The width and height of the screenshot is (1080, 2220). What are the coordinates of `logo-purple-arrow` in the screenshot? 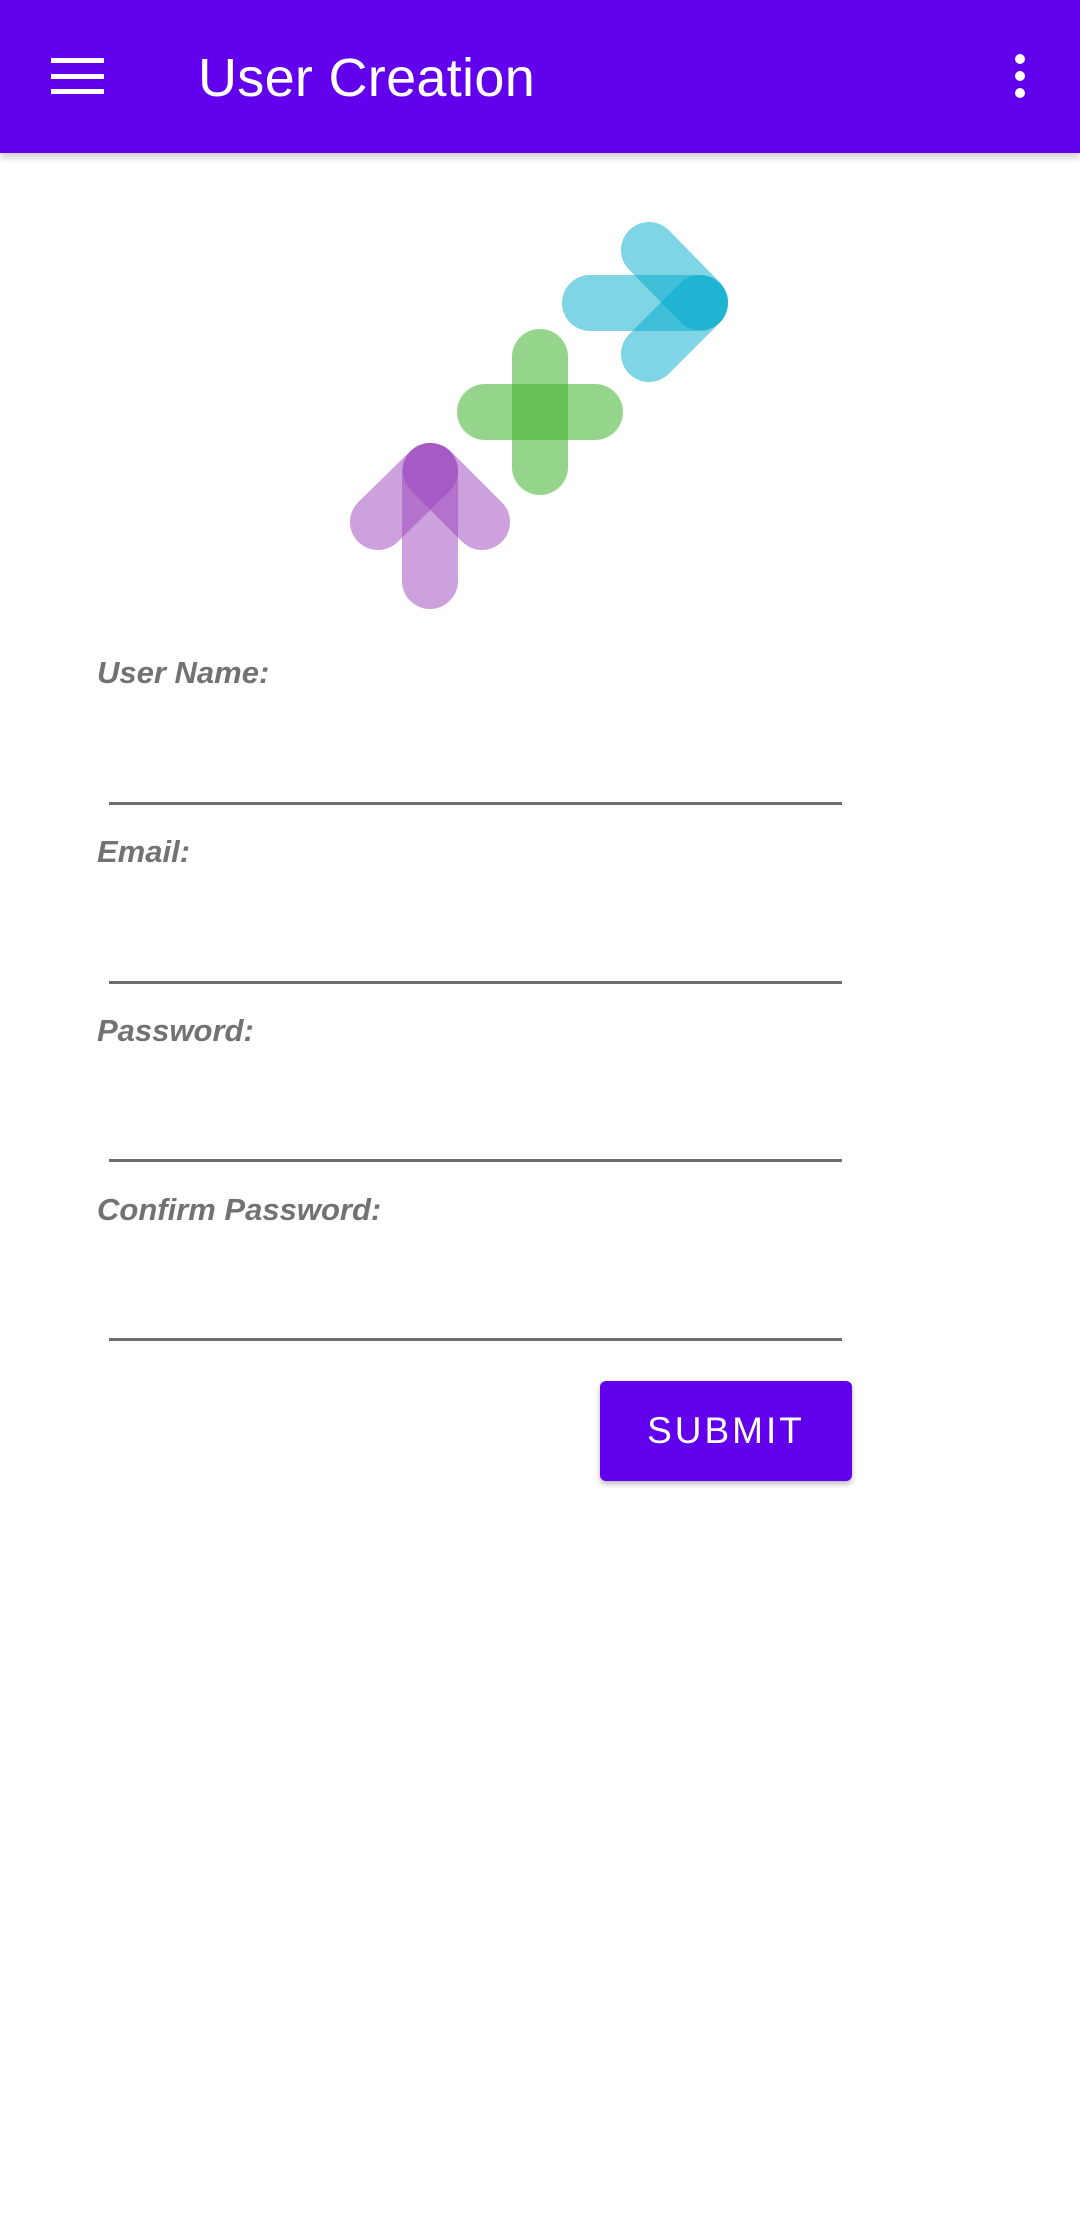 It's located at (430, 526).